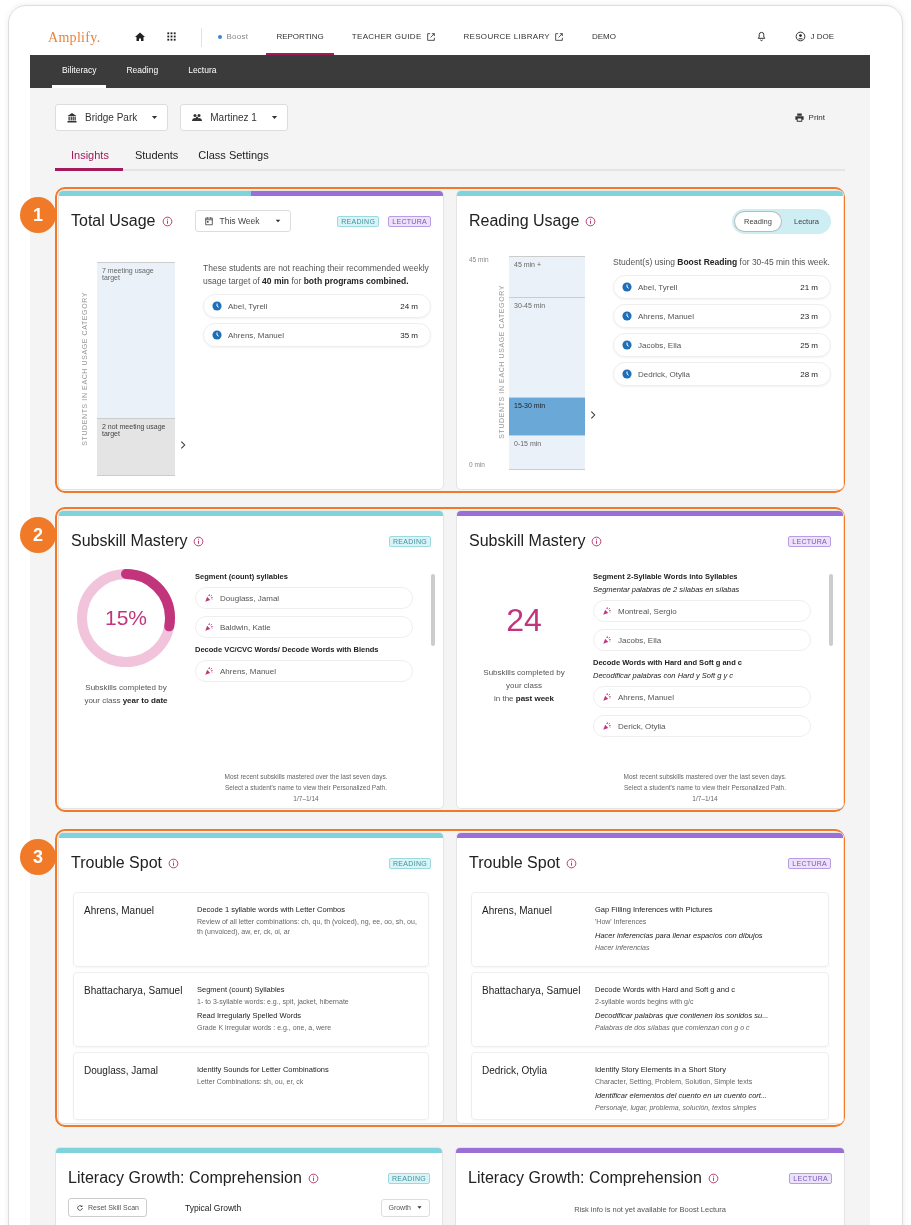  I want to click on nav-link-label: TEACHER GUIDE, so click(386, 36).